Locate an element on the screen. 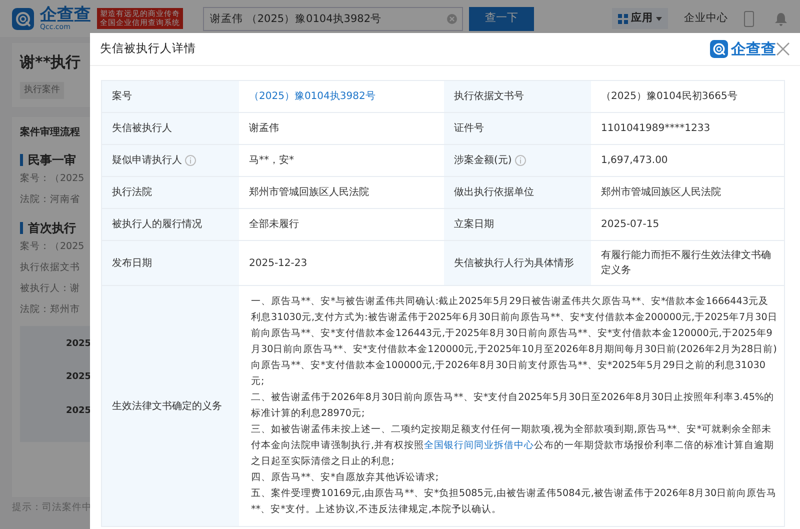  page-title: 谢**执行 is located at coordinates (51, 62).